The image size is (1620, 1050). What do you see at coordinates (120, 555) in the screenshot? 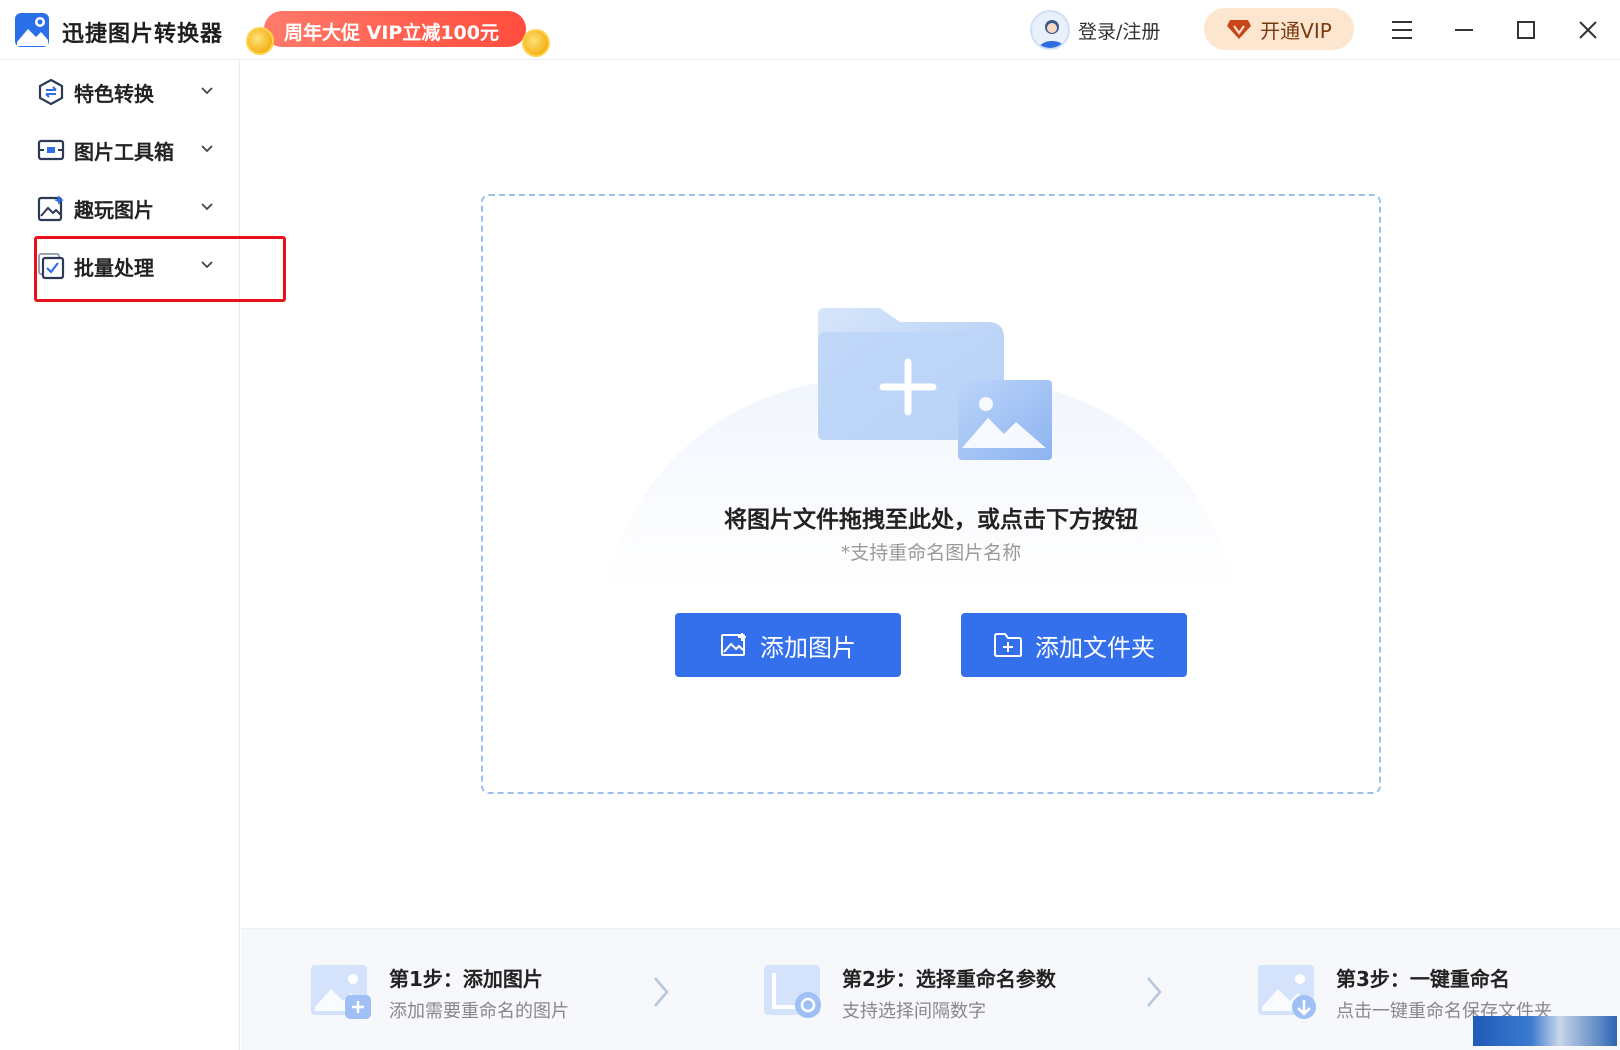
I see `sidebar: 特色转换 图片工具箱 趣玩图片 批量处理` at bounding box center [120, 555].